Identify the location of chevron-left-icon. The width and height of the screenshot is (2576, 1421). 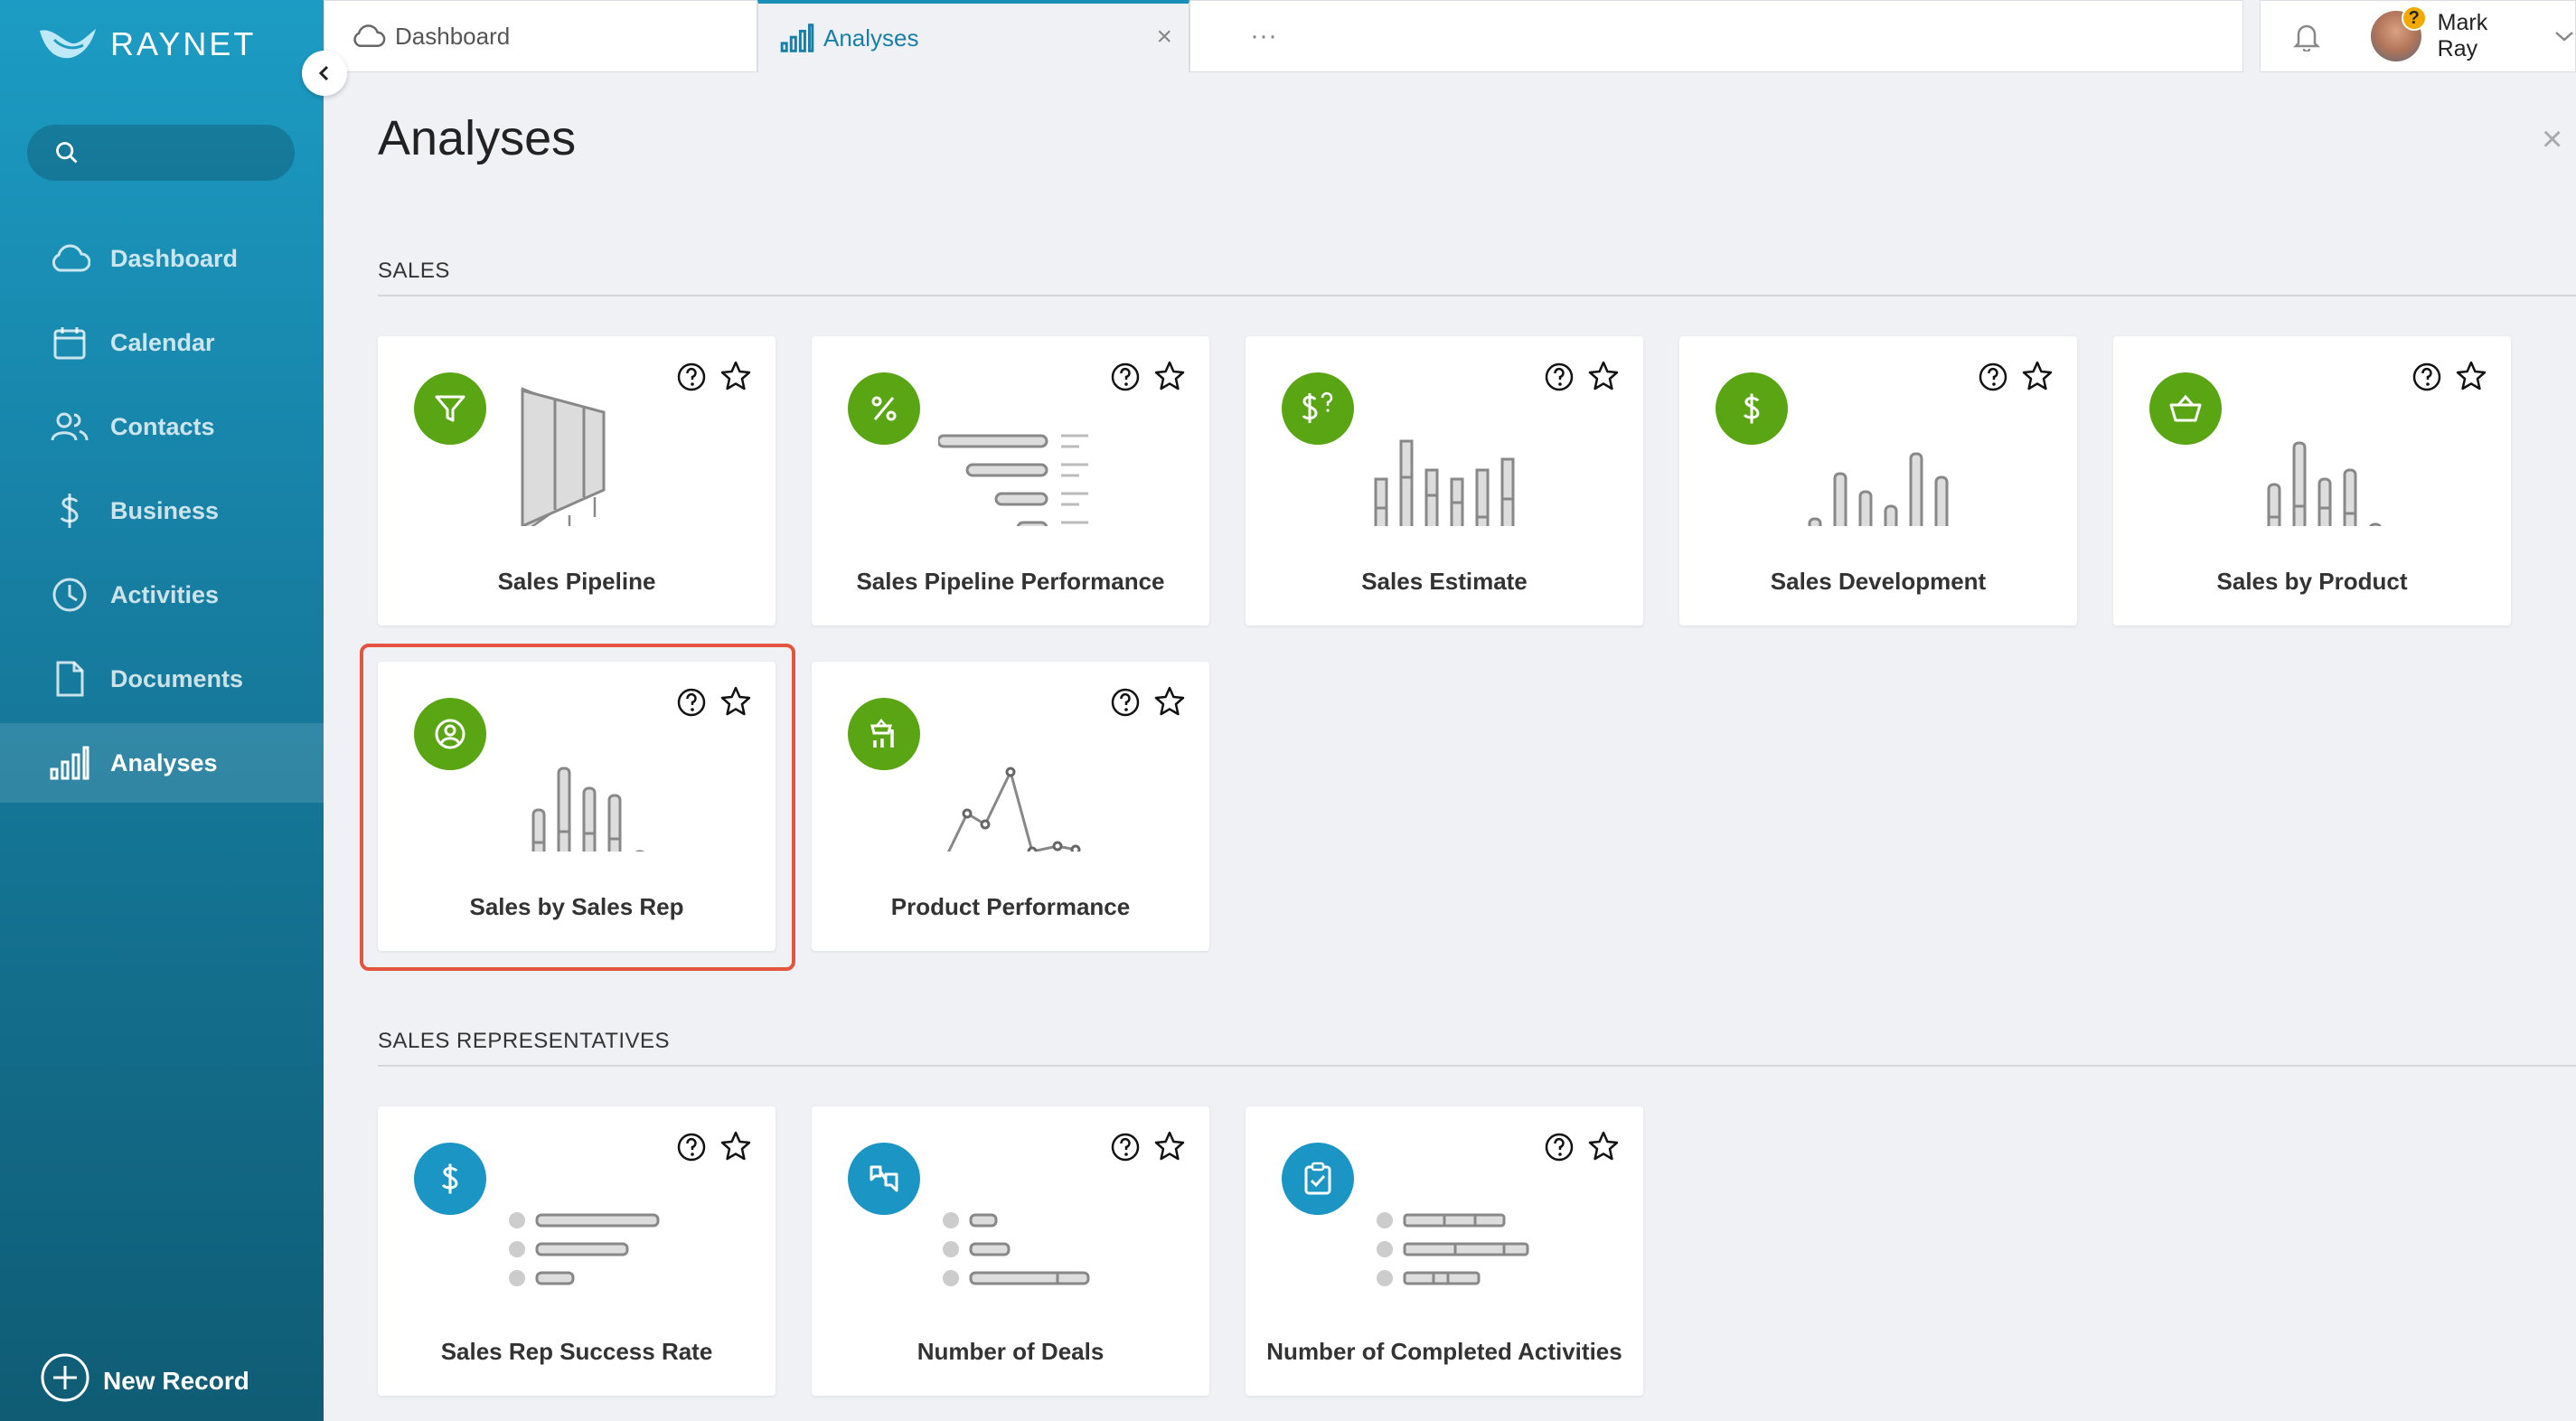
(323, 73).